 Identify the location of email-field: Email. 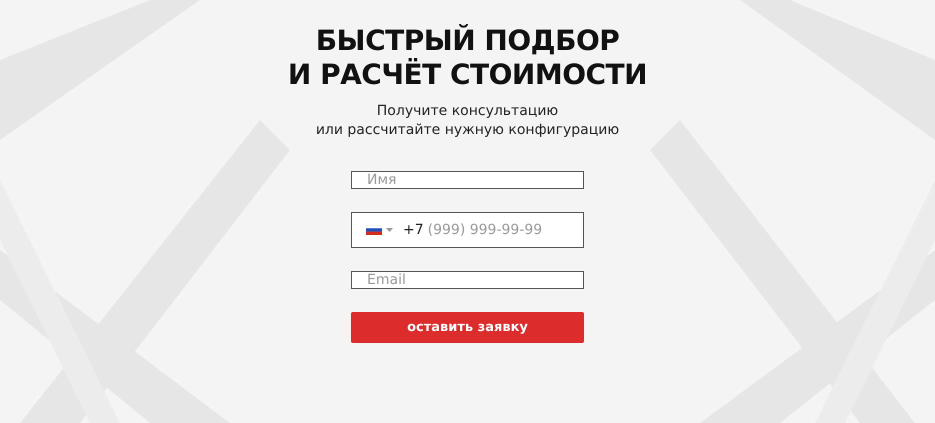
(467, 280).